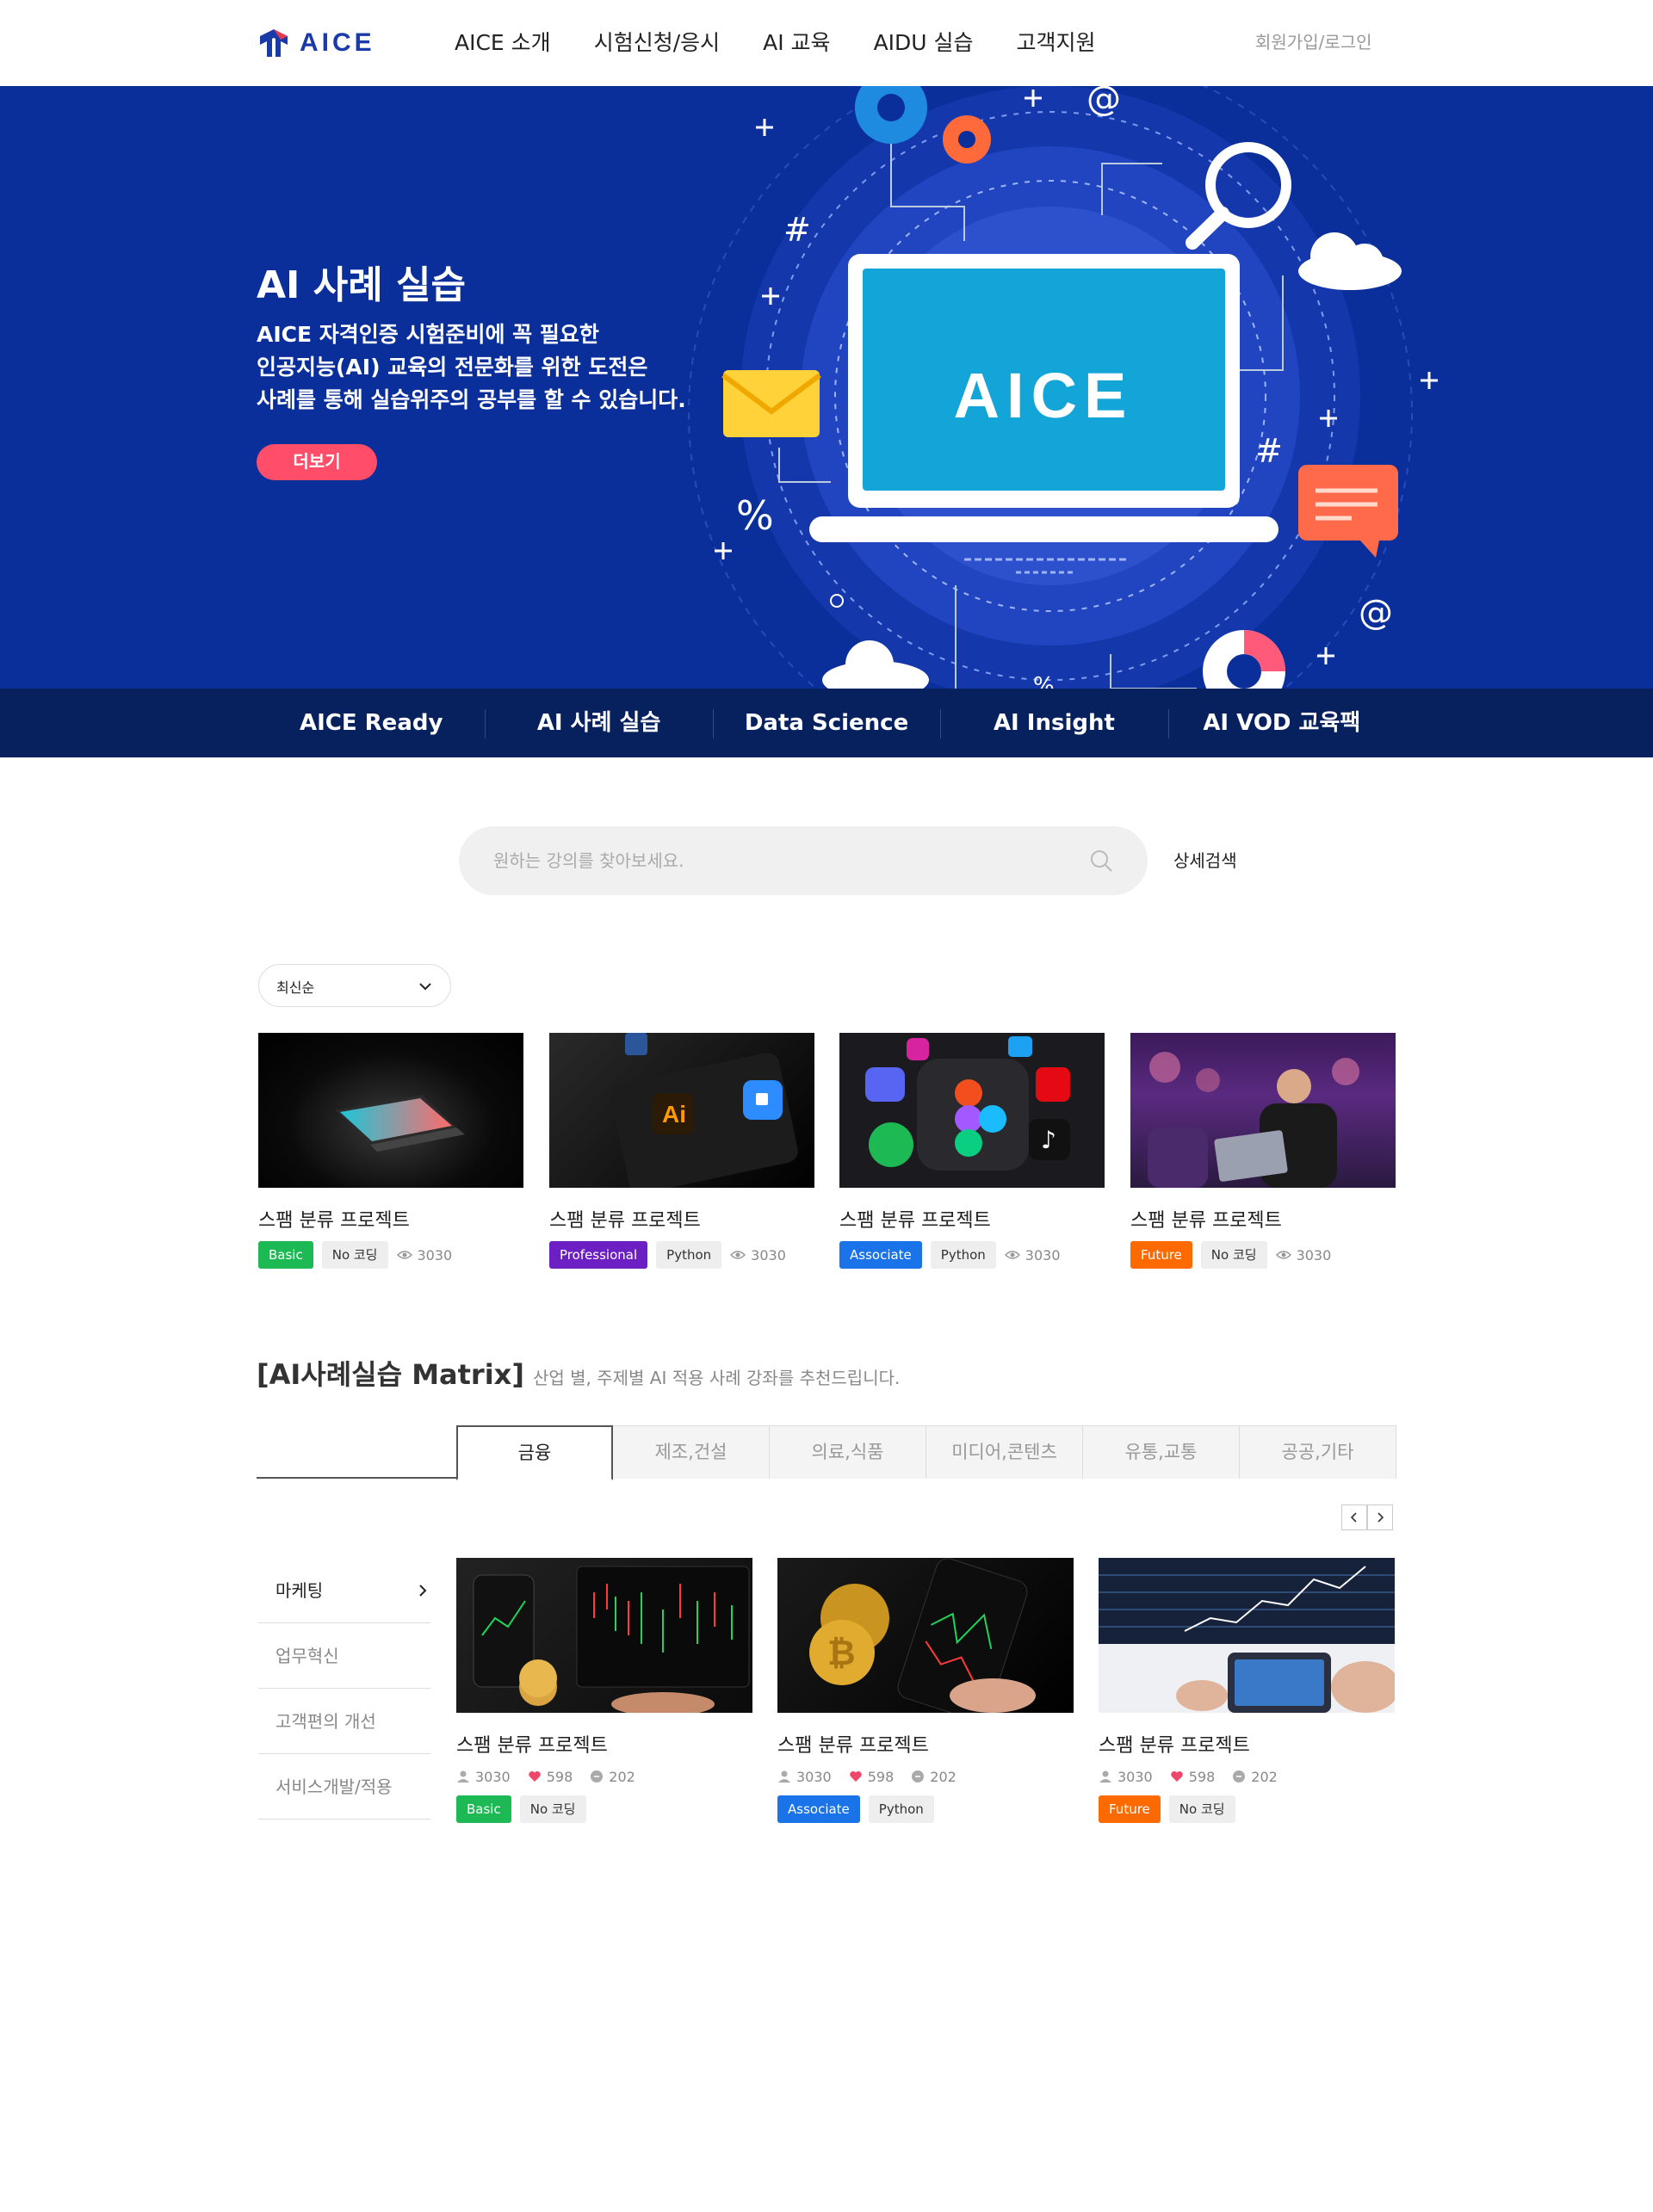 The image size is (1653, 2212). I want to click on hero-title: AI 사례 실습, so click(362, 285).